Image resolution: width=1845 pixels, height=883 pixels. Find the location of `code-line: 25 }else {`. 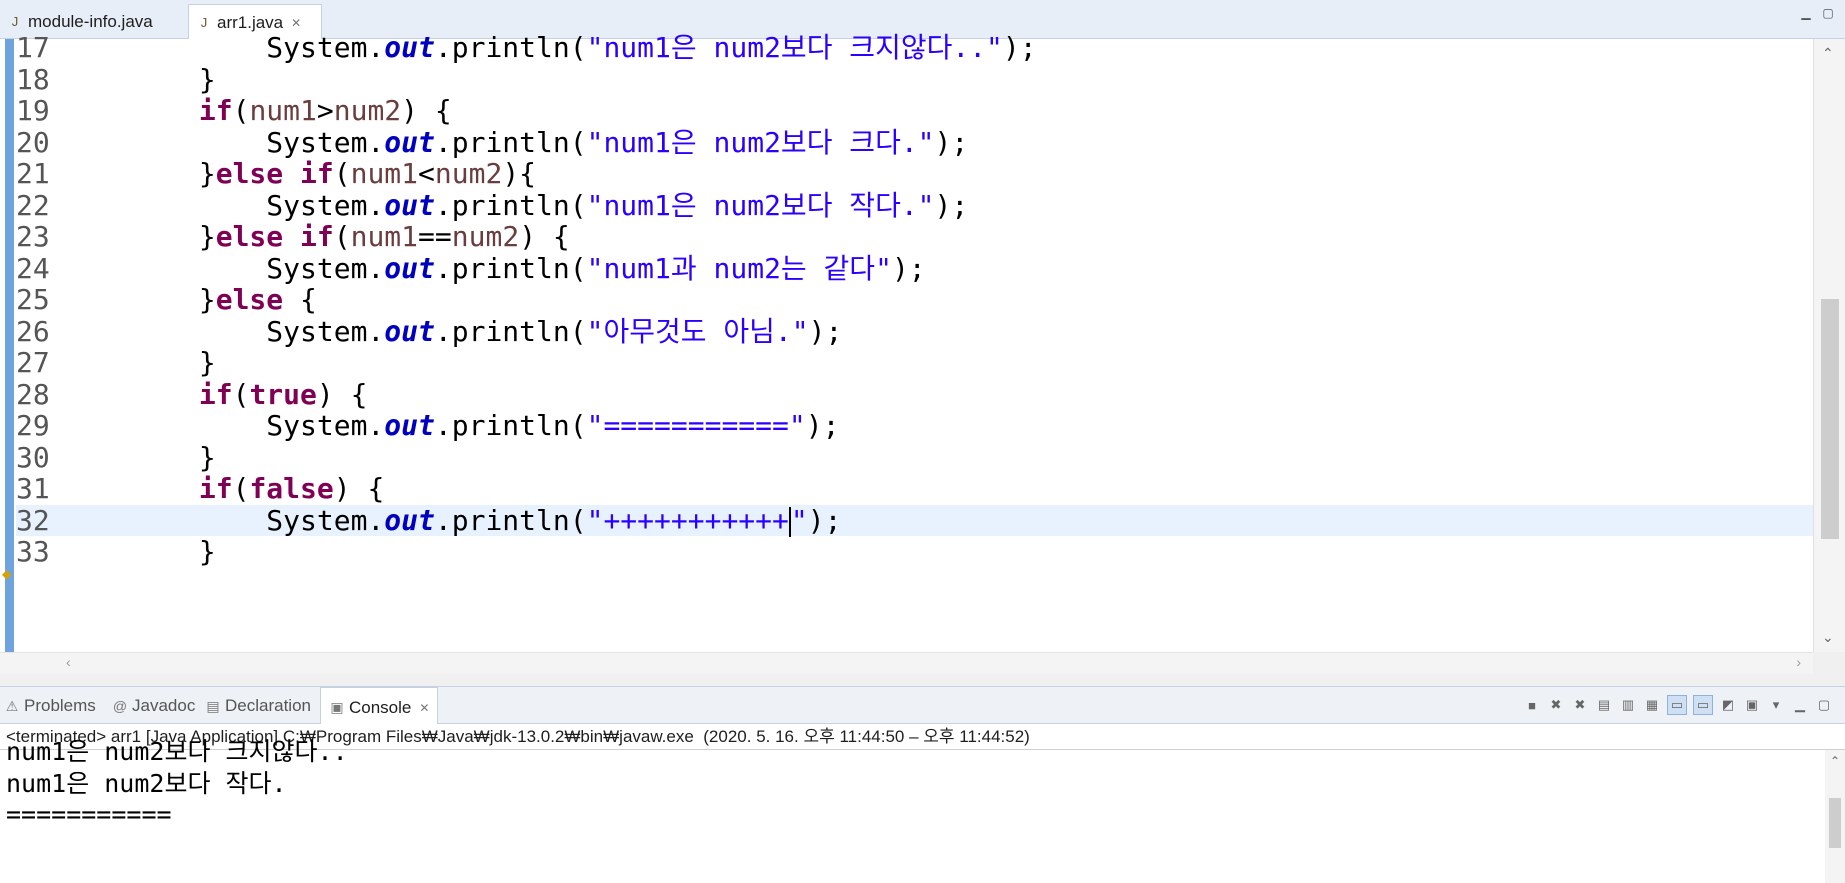

code-line: 25 }else { is located at coordinates (914, 300).